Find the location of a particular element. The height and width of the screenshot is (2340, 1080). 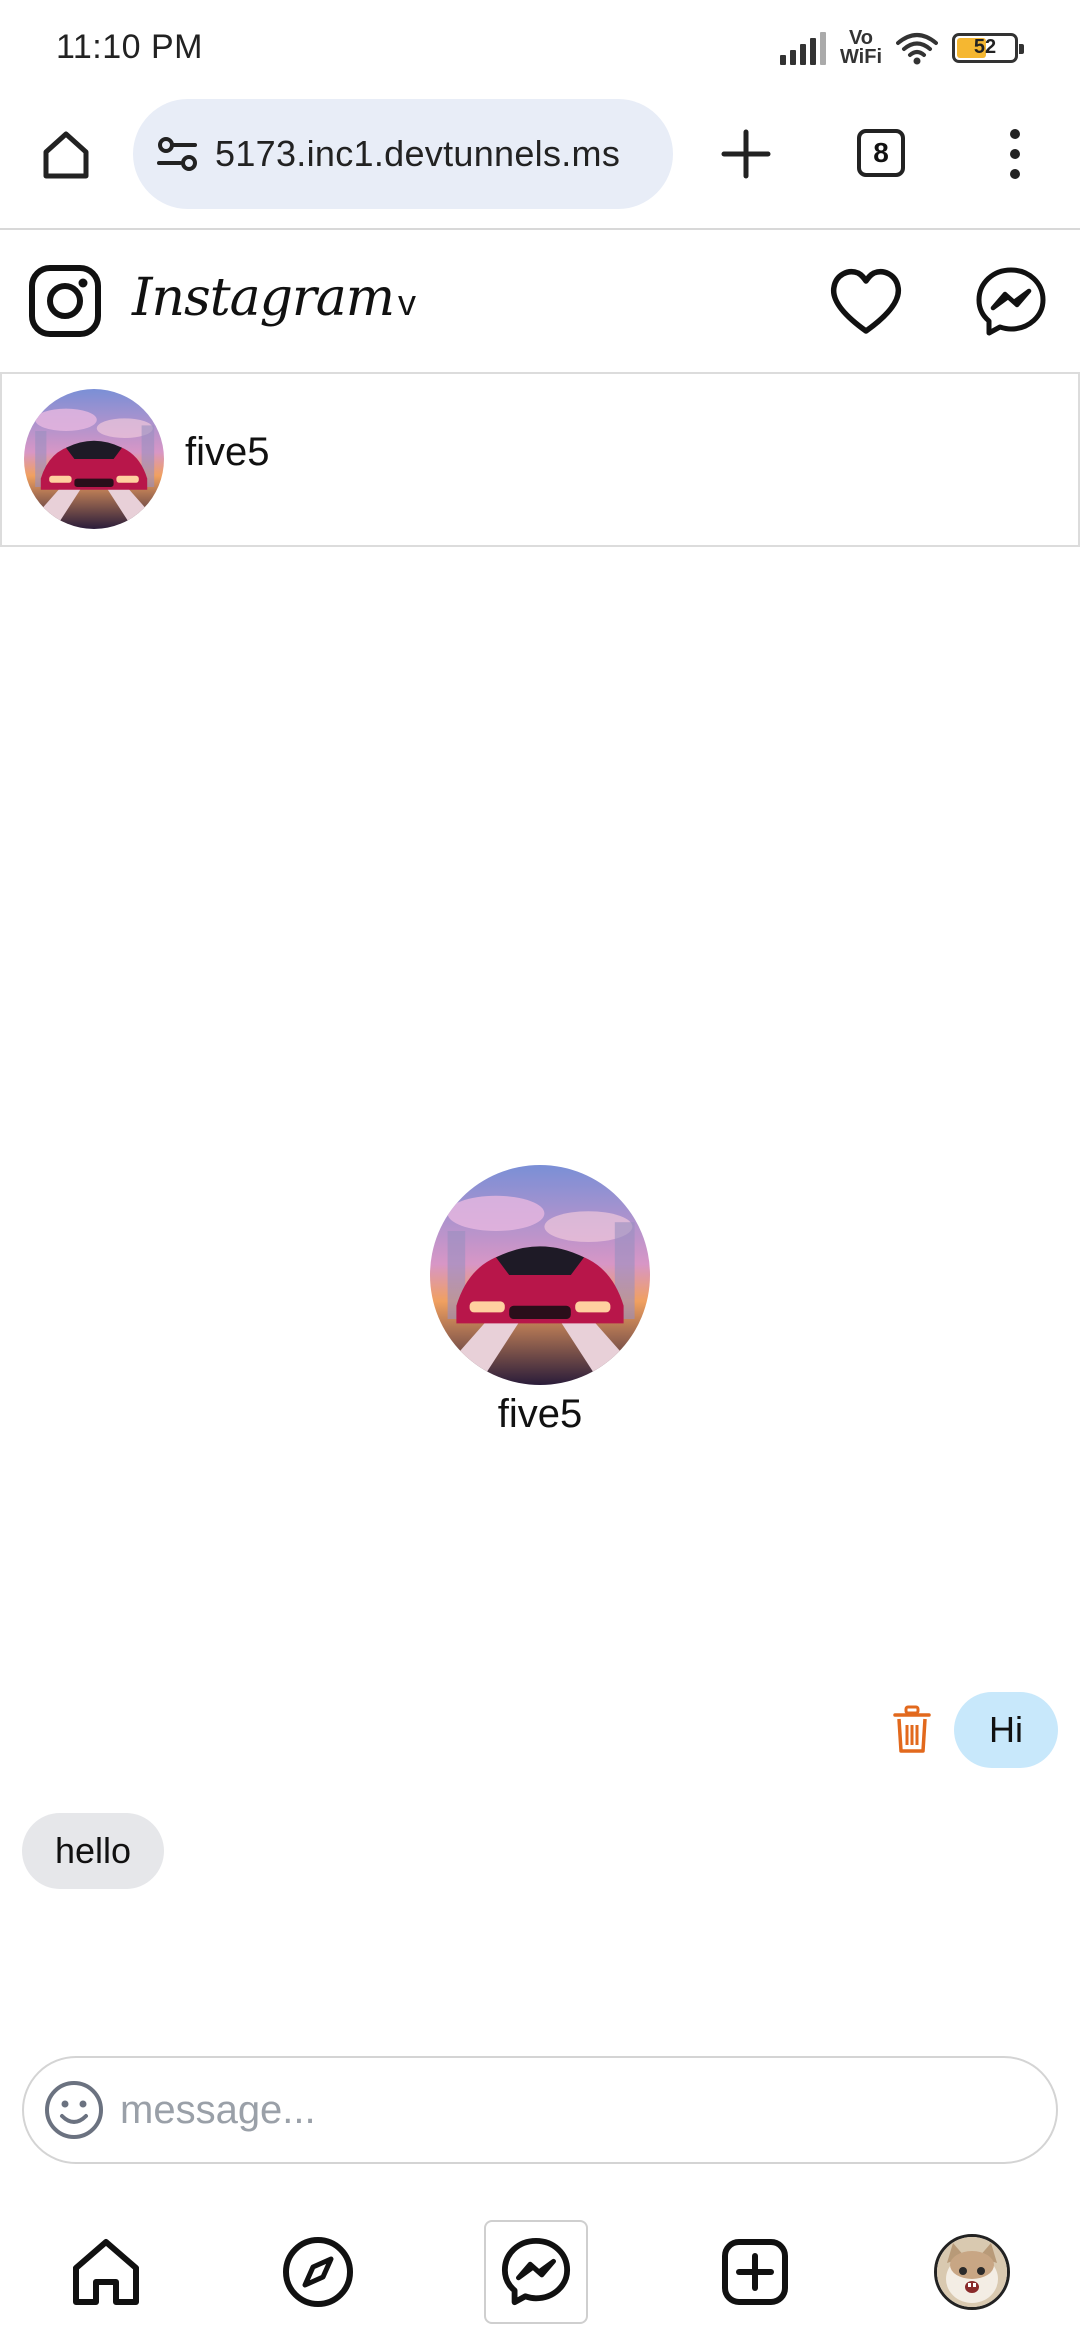

create-post-icon is located at coordinates (755, 2272).